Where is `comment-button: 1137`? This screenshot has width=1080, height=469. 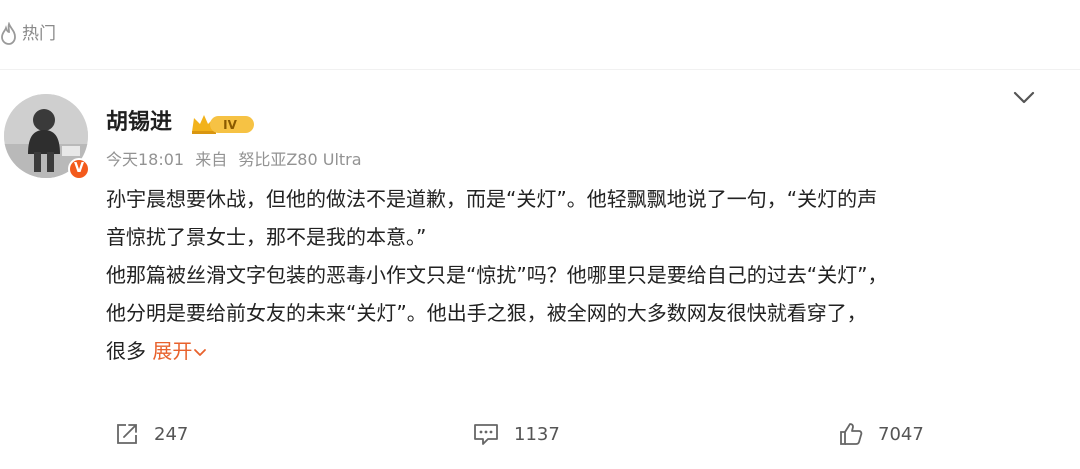
comment-button: 1137 is located at coordinates (516, 434).